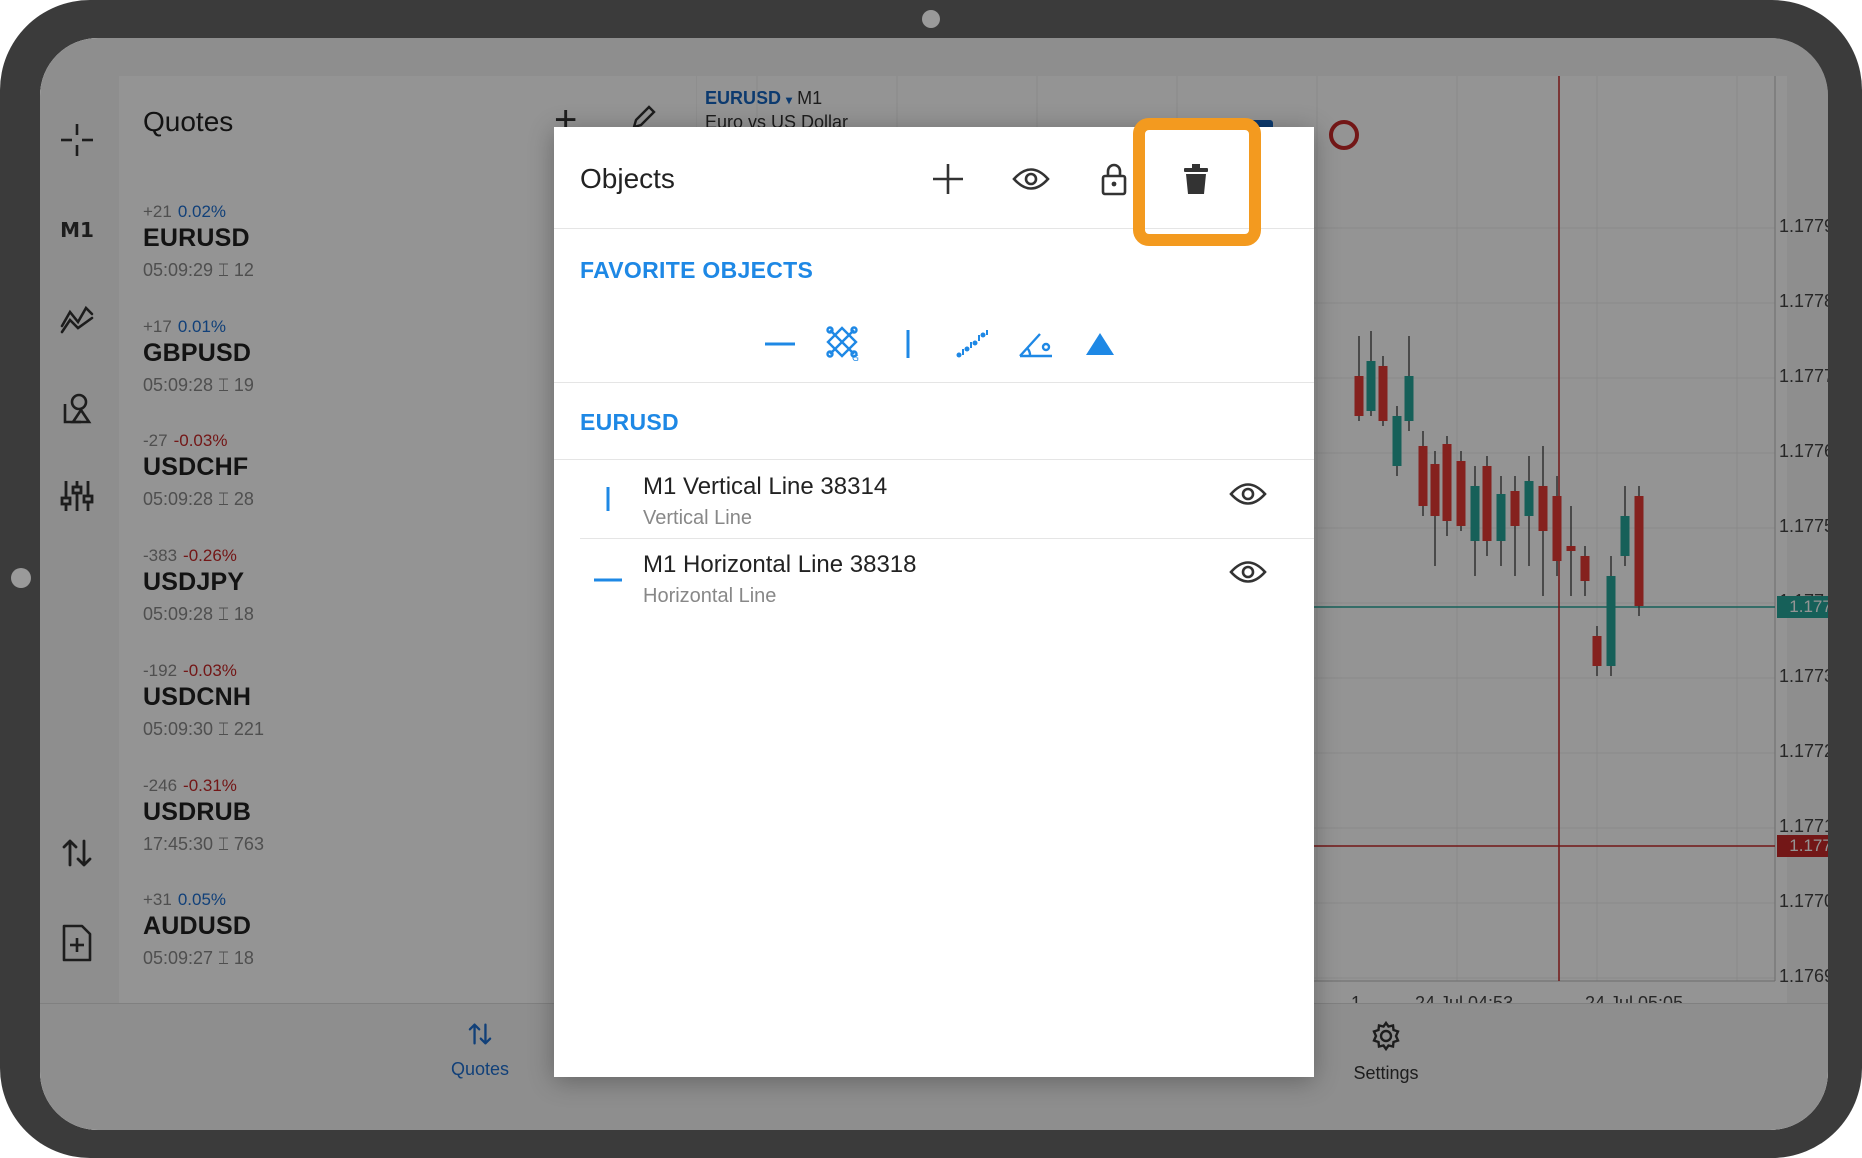 The height and width of the screenshot is (1158, 1862). Describe the element at coordinates (855, 358) in the screenshot. I see `svg-text: G` at that location.